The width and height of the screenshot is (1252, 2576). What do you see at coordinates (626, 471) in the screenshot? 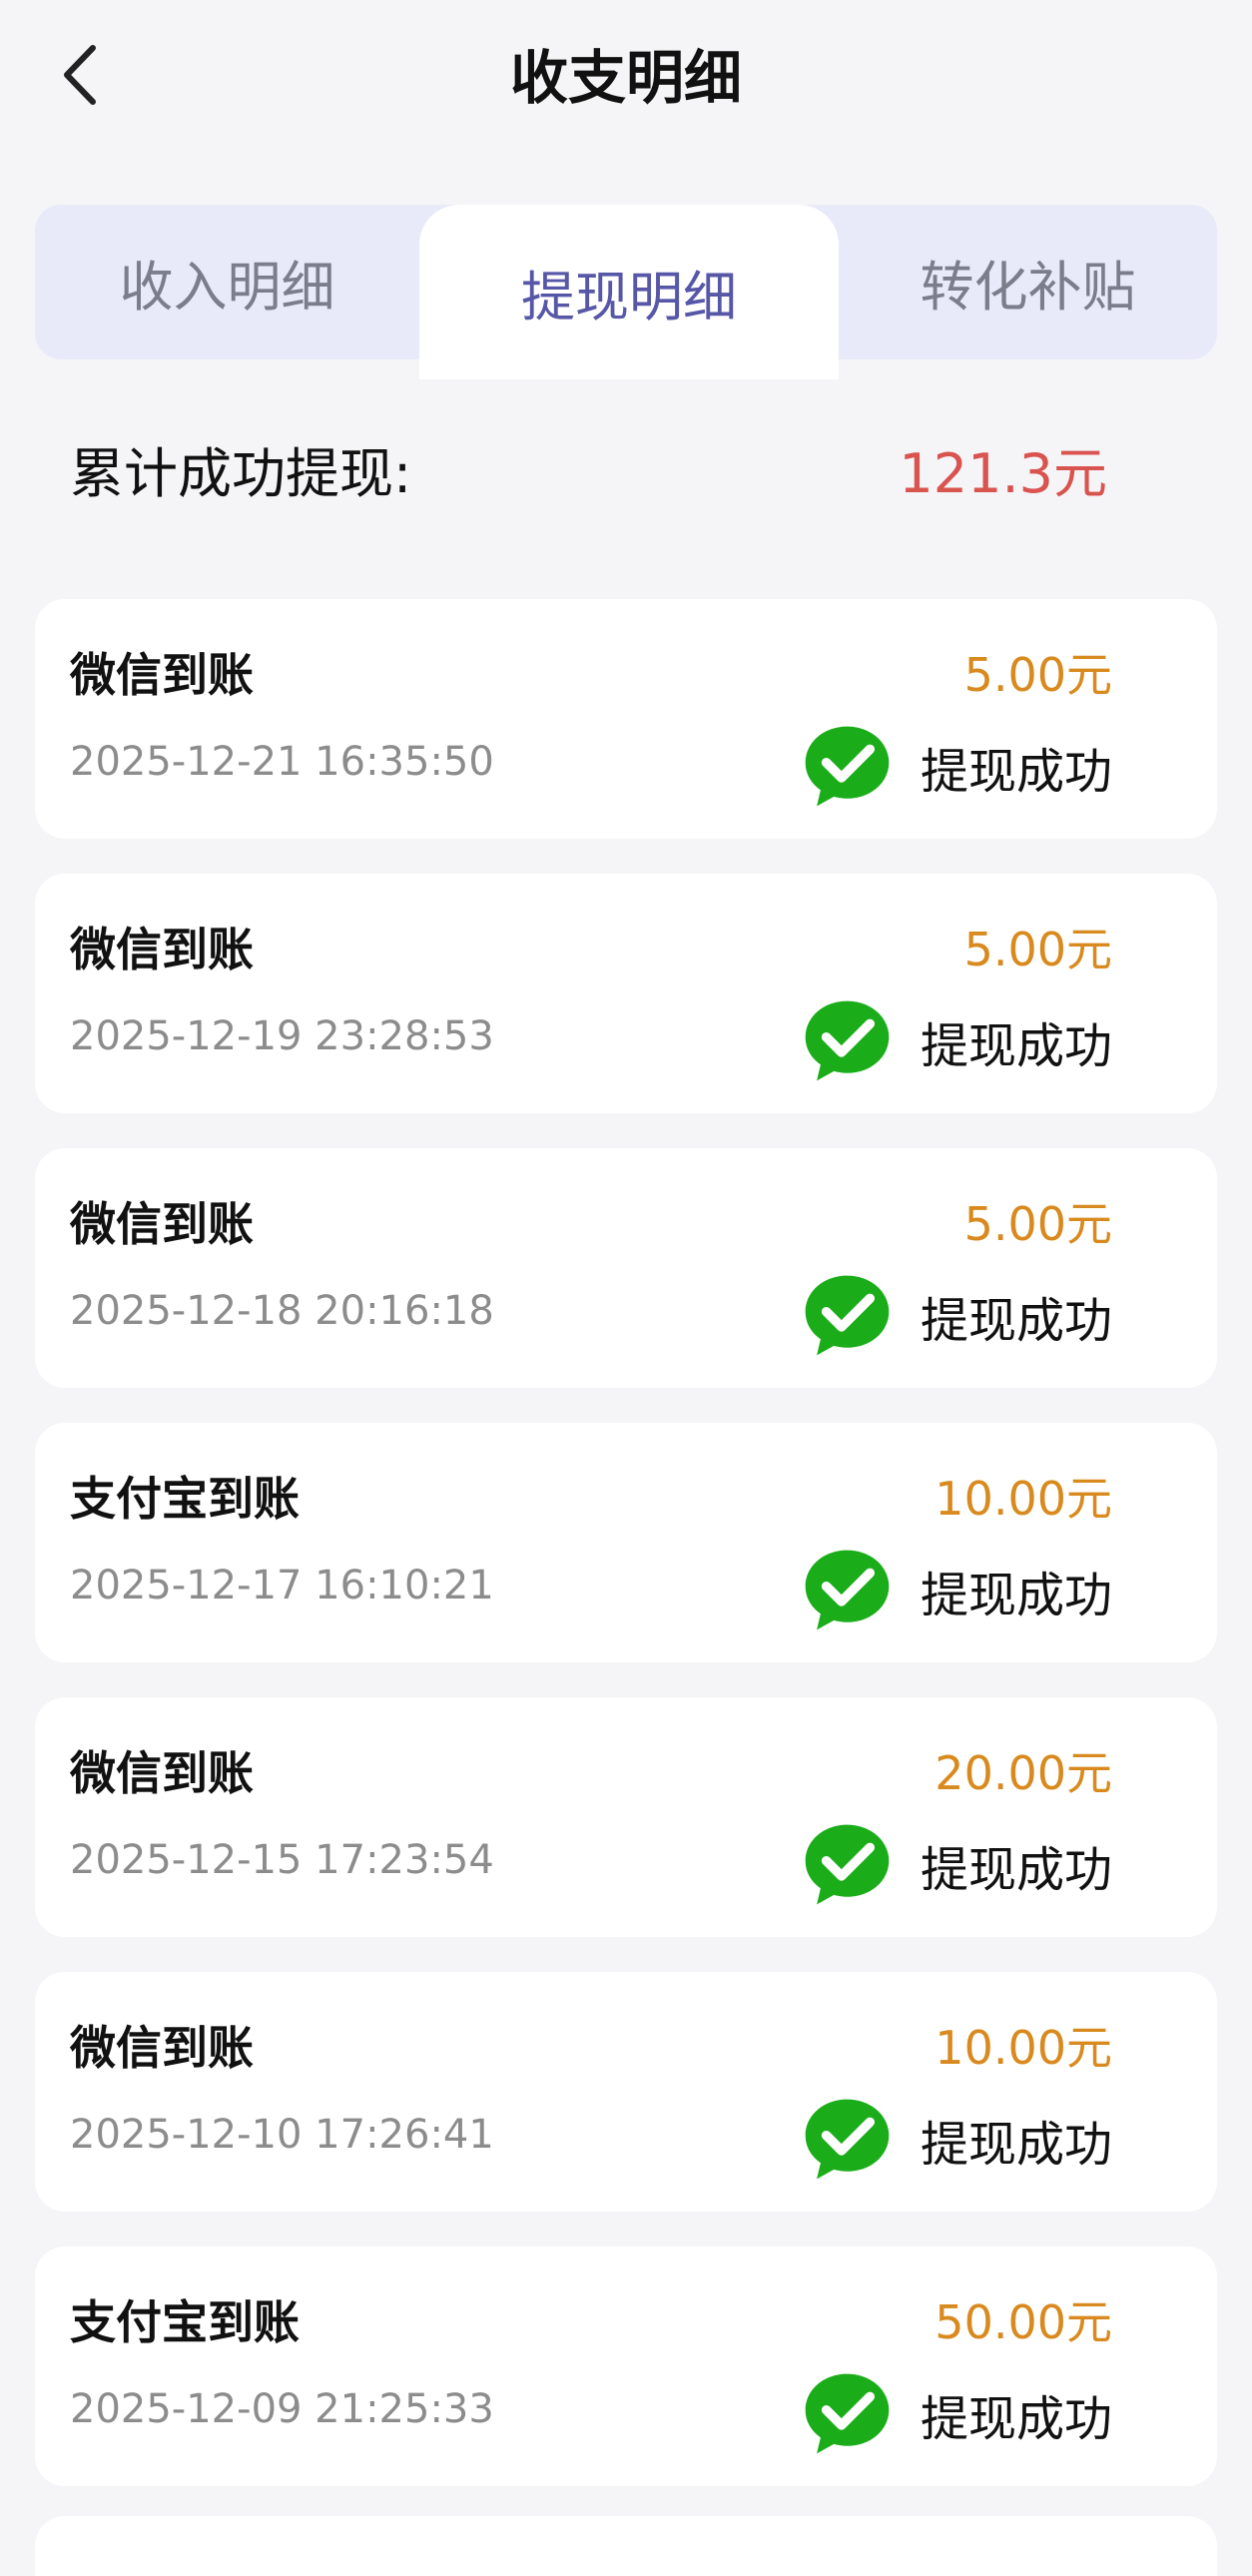
I see `withdraw-summary: 累计成功提现: 121.3元` at bounding box center [626, 471].